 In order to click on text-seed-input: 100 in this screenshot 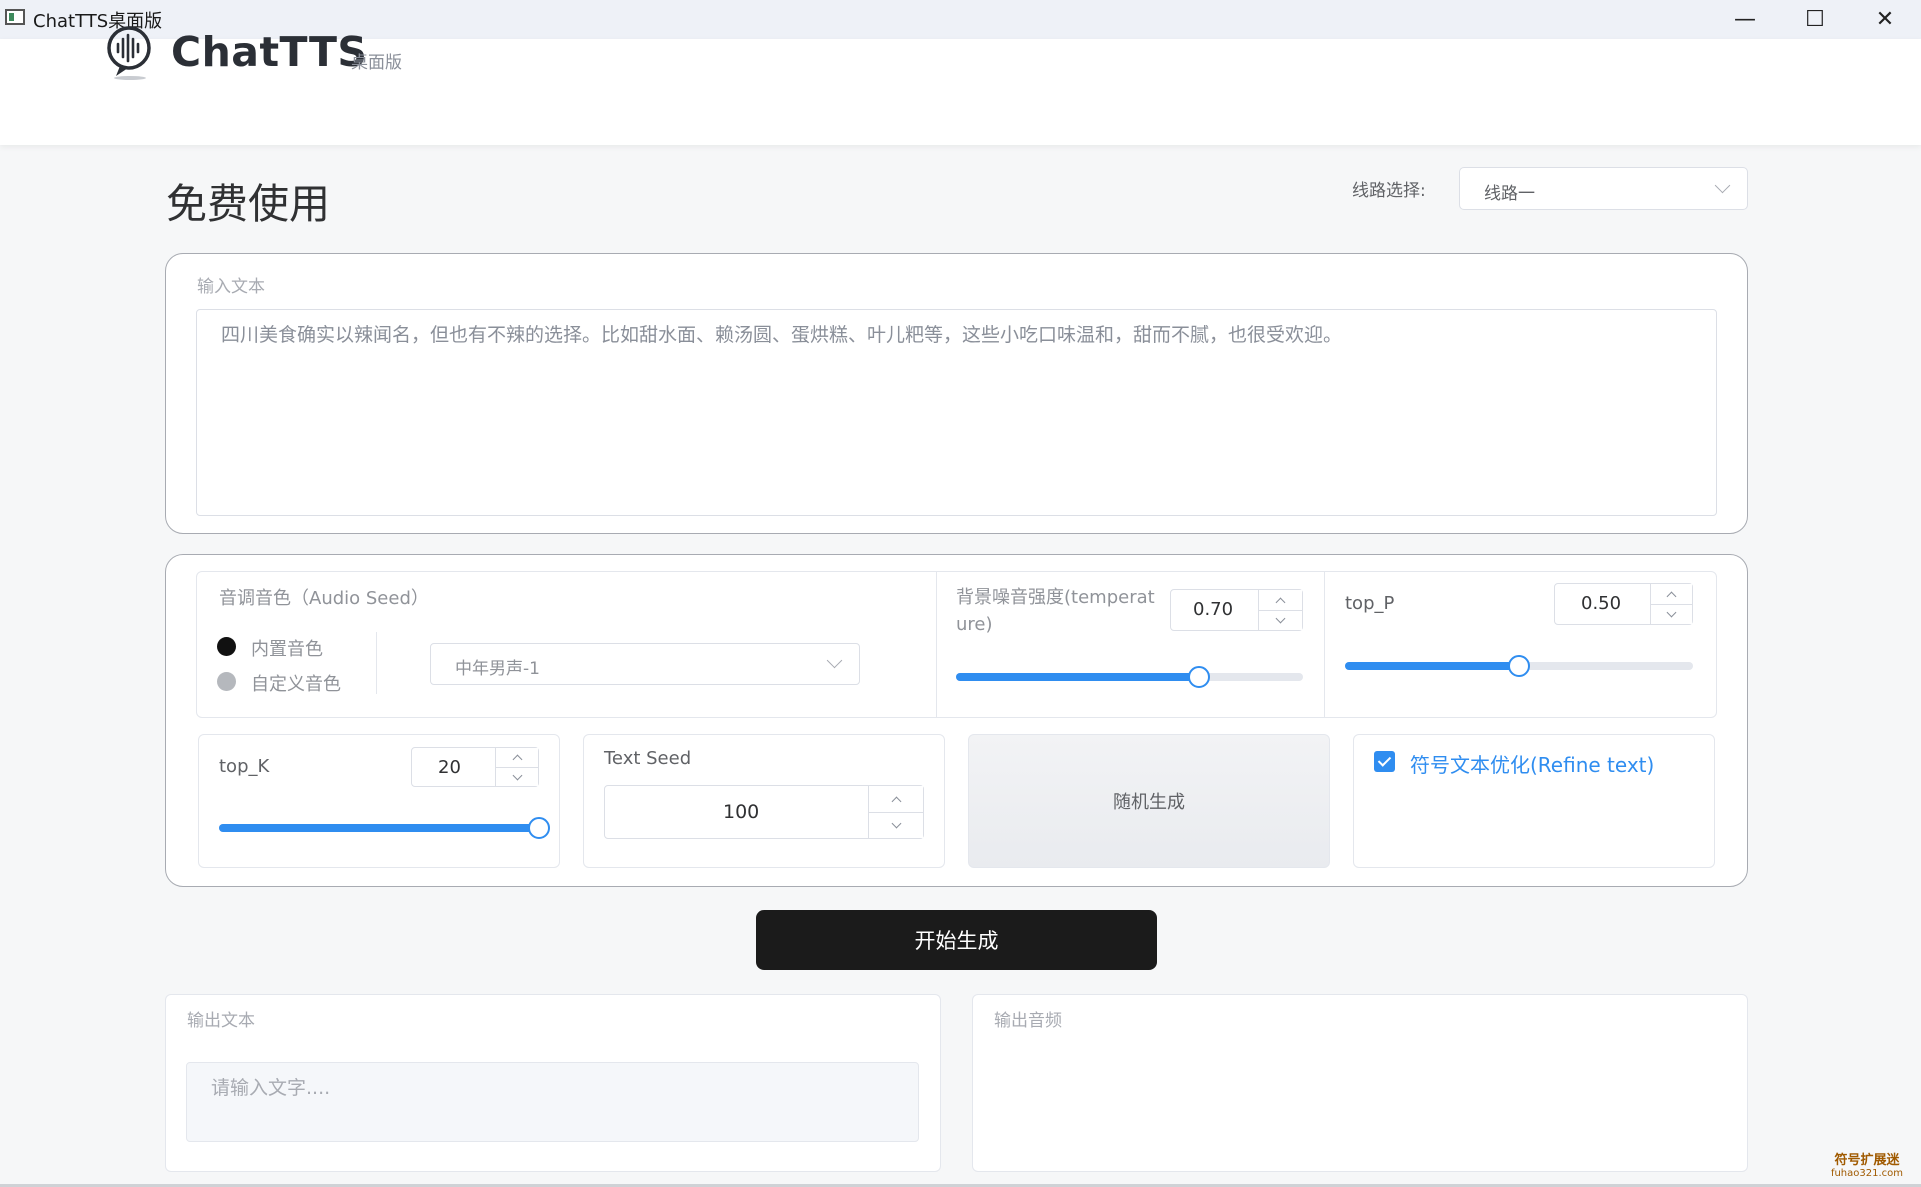, I will do `click(764, 812)`.